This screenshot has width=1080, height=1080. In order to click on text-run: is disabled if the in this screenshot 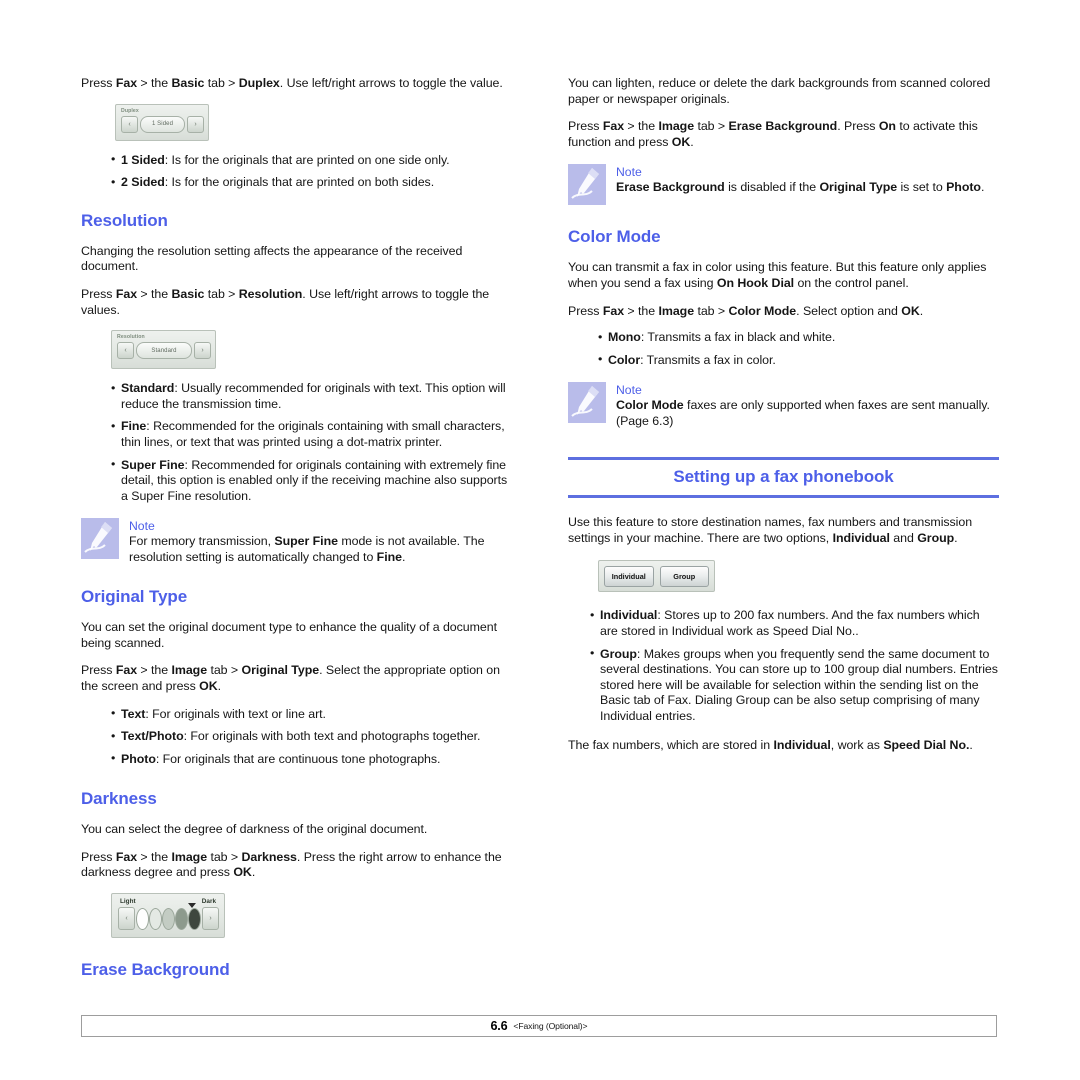, I will do `click(772, 187)`.